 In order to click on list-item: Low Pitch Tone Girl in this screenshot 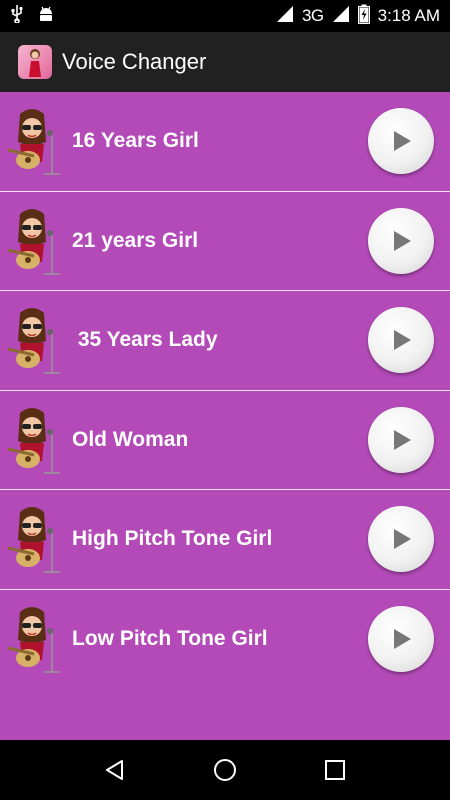, I will do `click(225, 640)`.